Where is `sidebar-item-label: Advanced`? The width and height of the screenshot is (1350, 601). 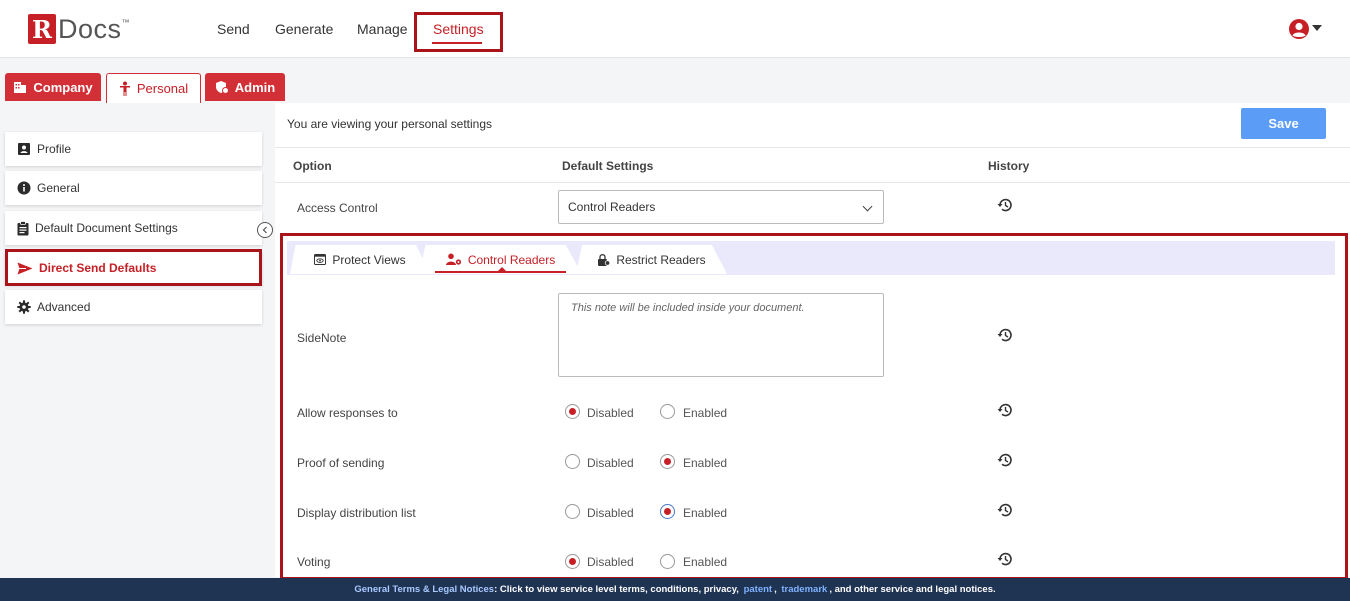 sidebar-item-label: Advanced is located at coordinates (64, 307).